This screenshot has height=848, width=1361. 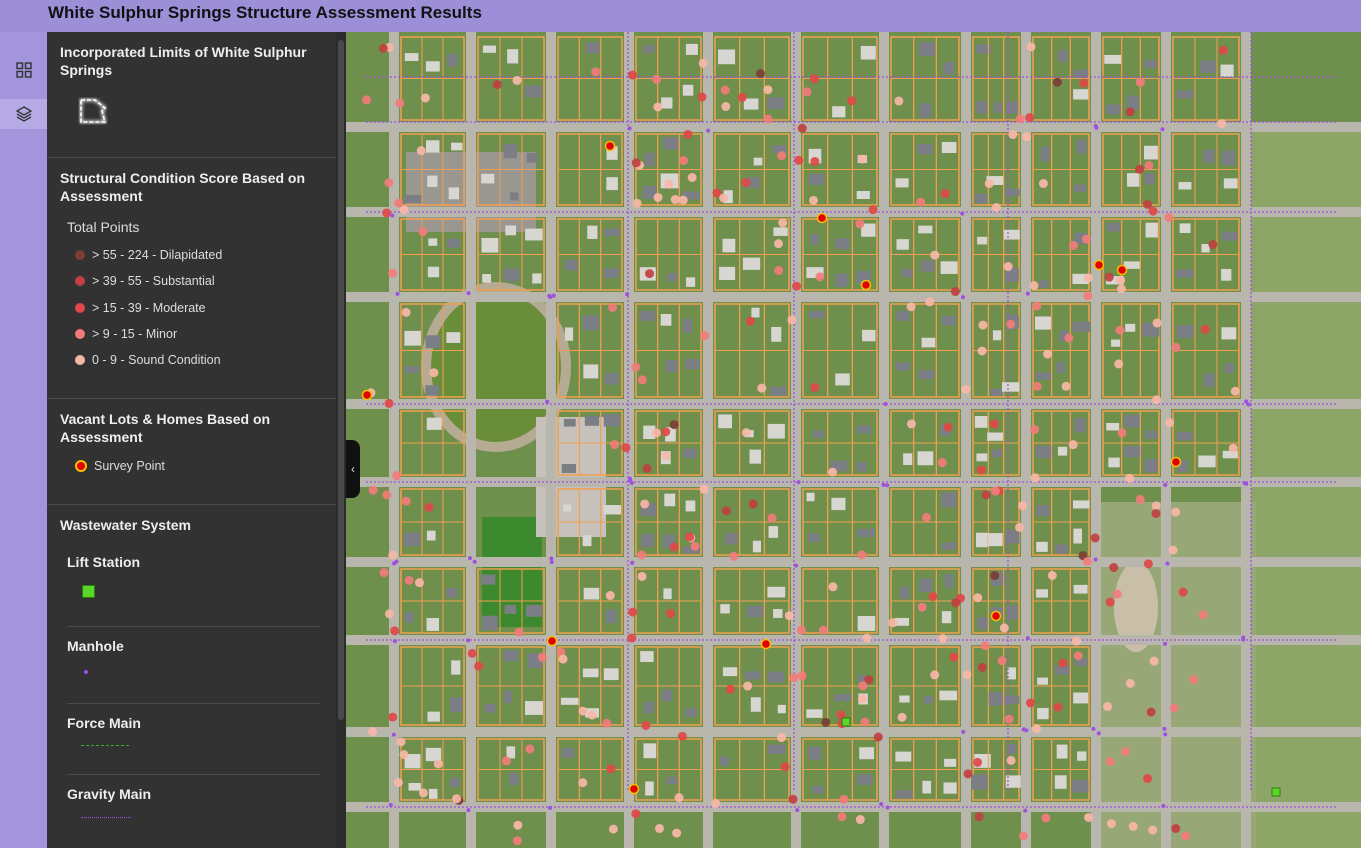 What do you see at coordinates (1166, 440) in the screenshot?
I see `map-street` at bounding box center [1166, 440].